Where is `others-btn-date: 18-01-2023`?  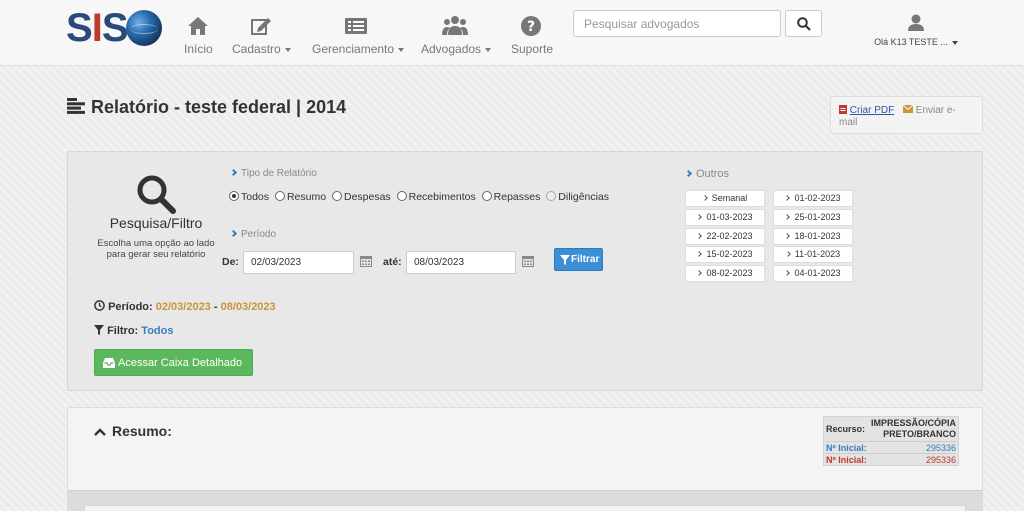
others-btn-date: 18-01-2023 is located at coordinates (813, 236).